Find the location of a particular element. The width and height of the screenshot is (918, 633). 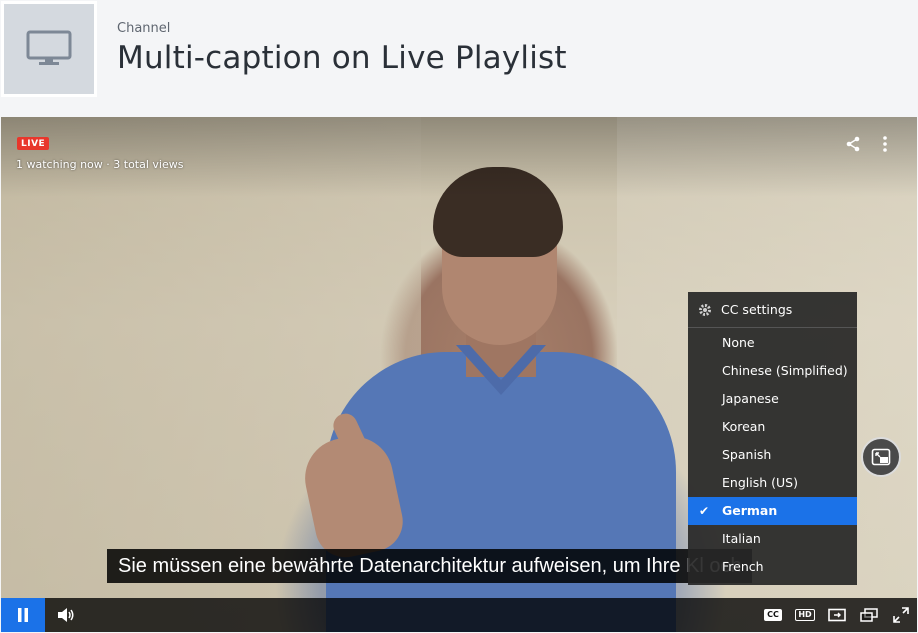

popout-icon is located at coordinates (869, 615).